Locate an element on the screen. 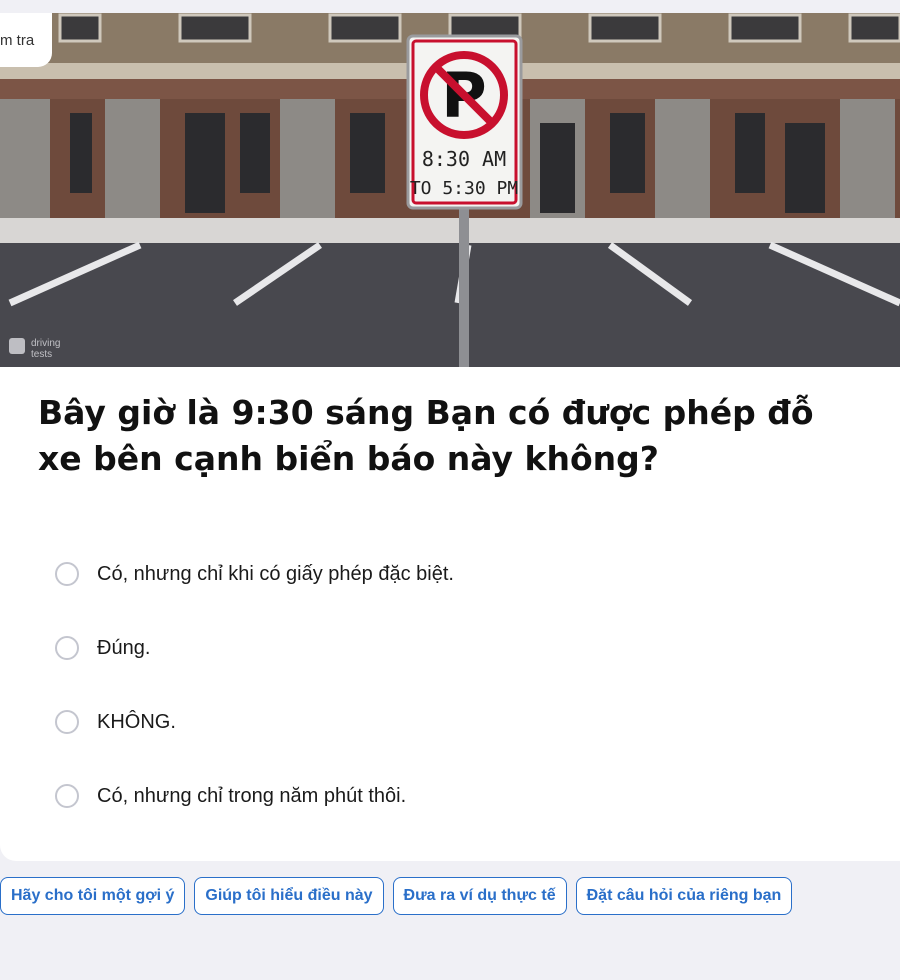 The width and height of the screenshot is (900, 980). sign-time-end: TO 5:30 PM is located at coordinates (464, 188).